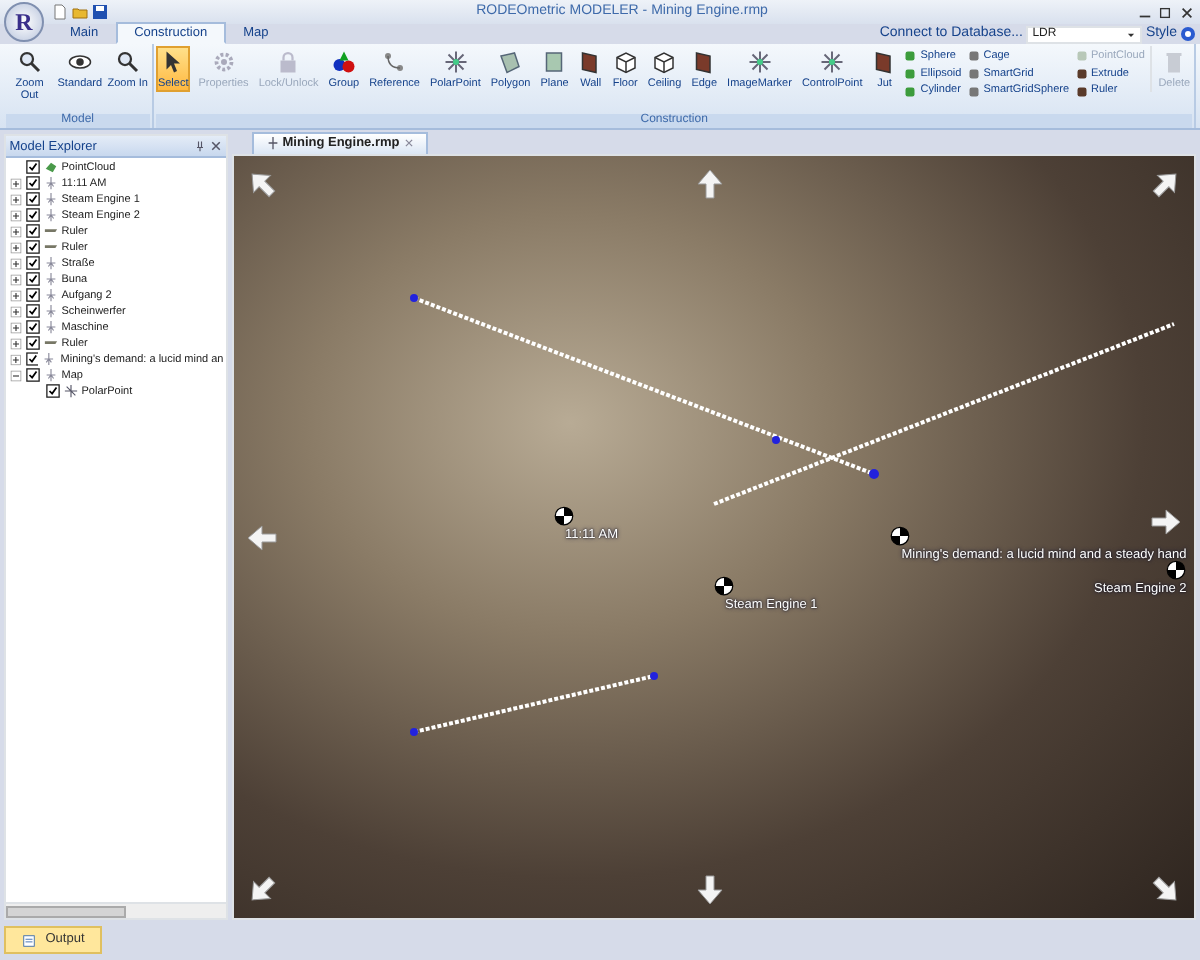  What do you see at coordinates (24, 22) in the screenshot?
I see `logo: R` at bounding box center [24, 22].